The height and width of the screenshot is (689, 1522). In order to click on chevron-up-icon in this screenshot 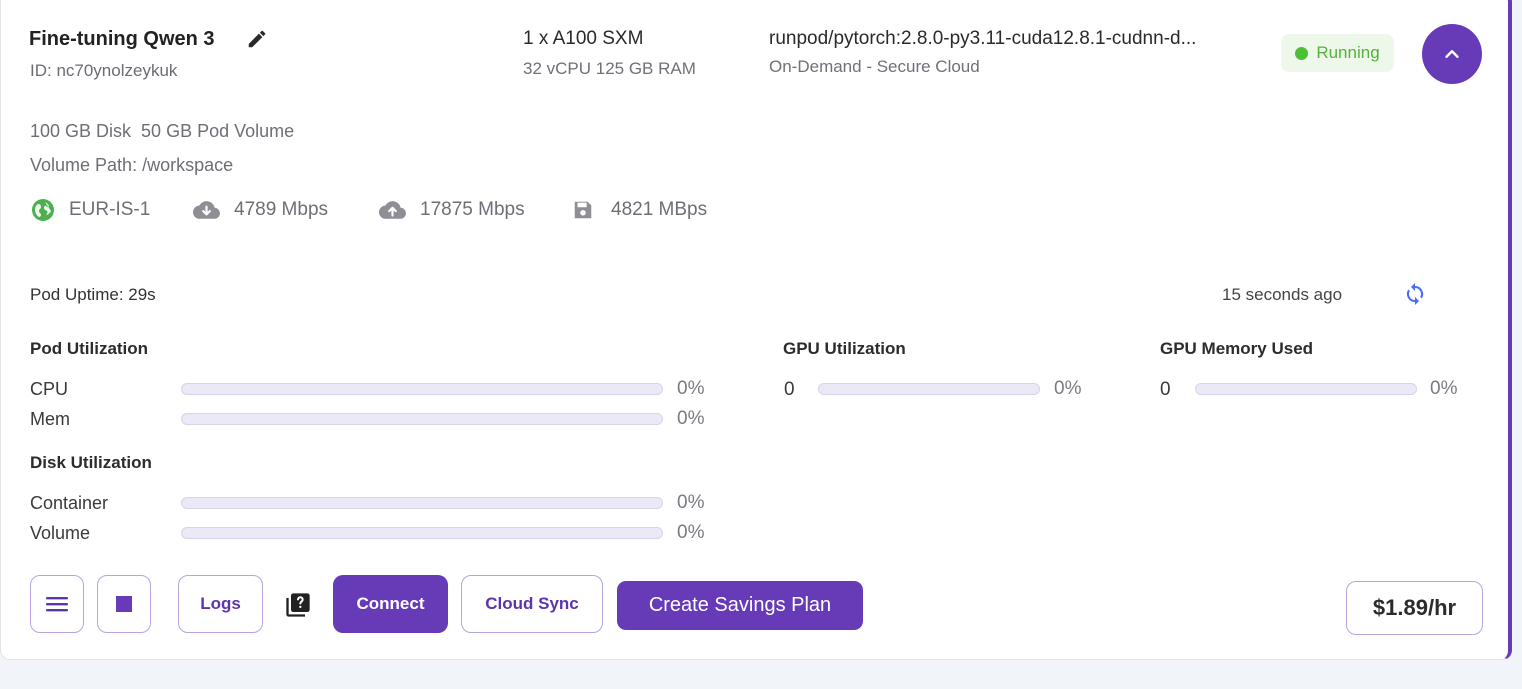, I will do `click(1452, 54)`.